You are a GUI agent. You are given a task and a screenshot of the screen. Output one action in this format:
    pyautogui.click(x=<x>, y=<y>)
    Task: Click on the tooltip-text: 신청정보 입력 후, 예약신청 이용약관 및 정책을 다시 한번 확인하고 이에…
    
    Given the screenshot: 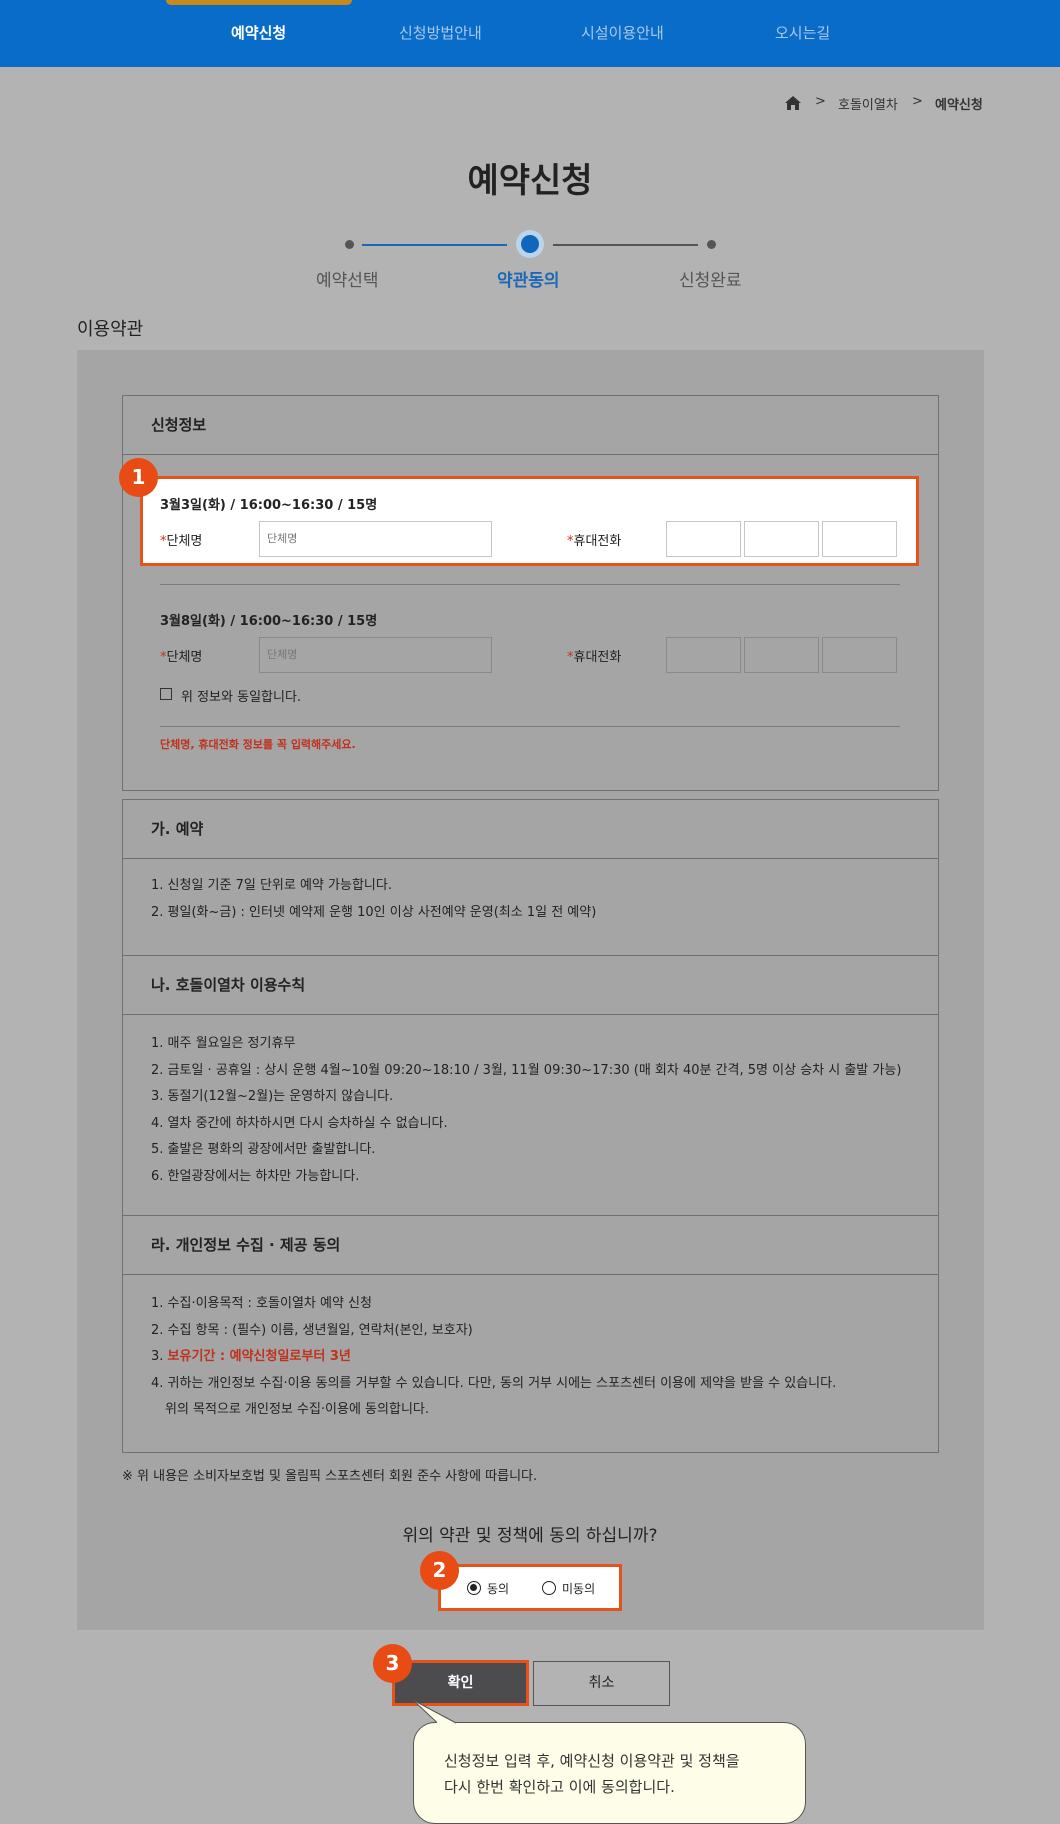 What is the action you would take?
    pyautogui.click(x=592, y=1774)
    